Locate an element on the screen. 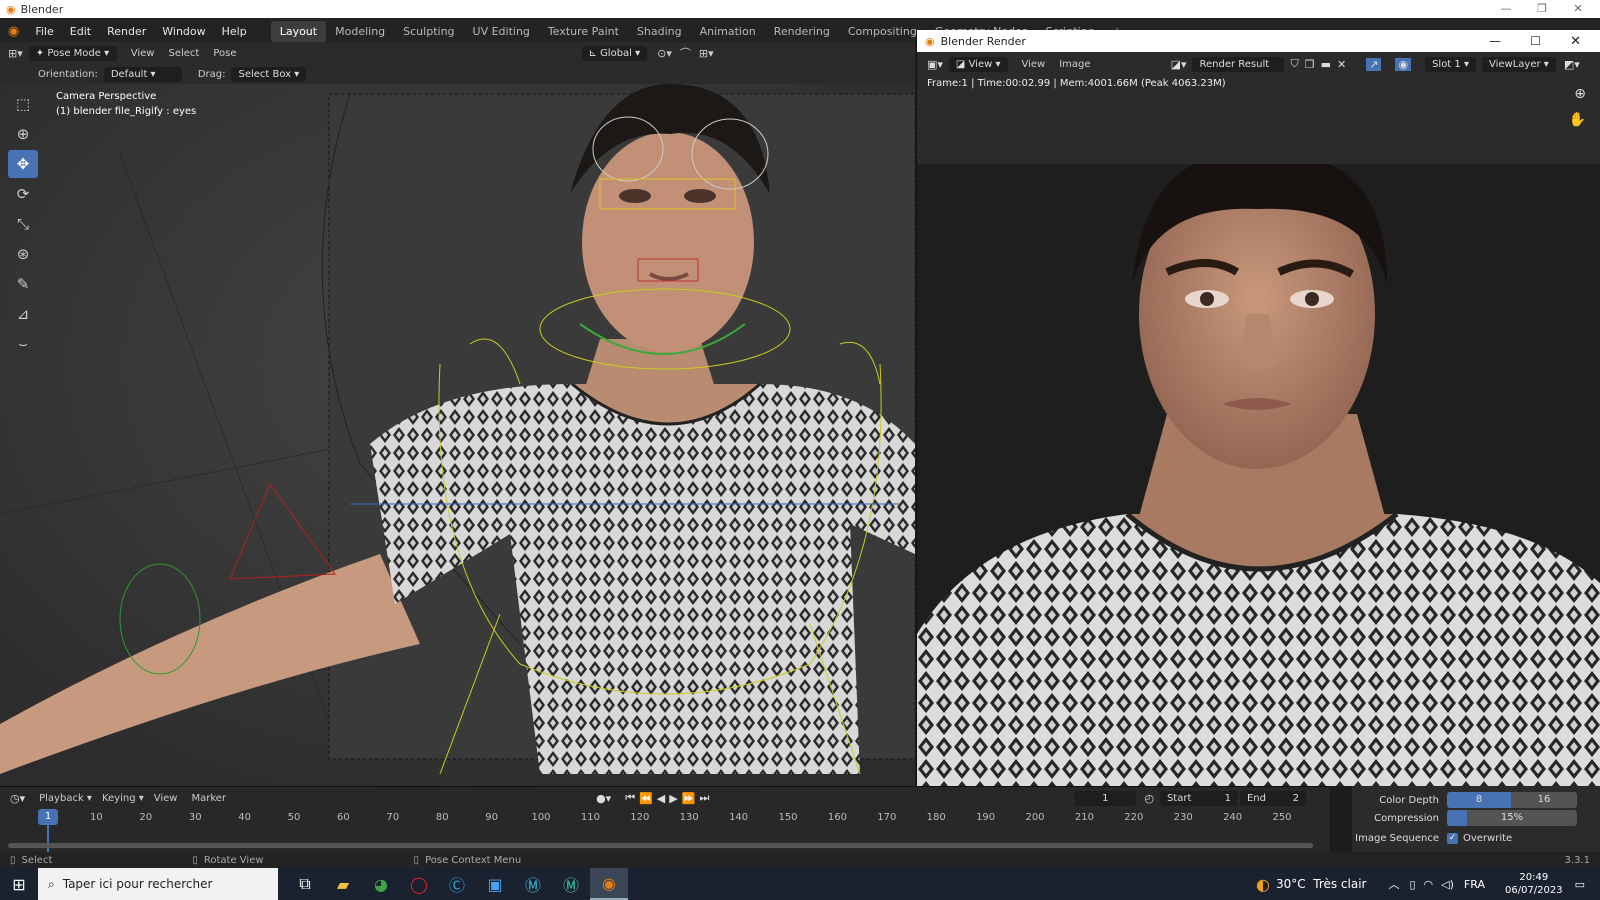 This screenshot has height=900, width=1600. jump-keyframe-back-icon: ⏪ is located at coordinates (646, 798).